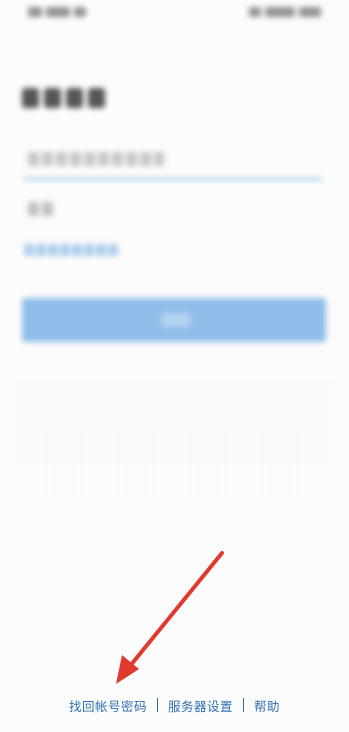 This screenshot has height=732, width=349. What do you see at coordinates (96, 159) in the screenshot?
I see `account-placeholder` at bounding box center [96, 159].